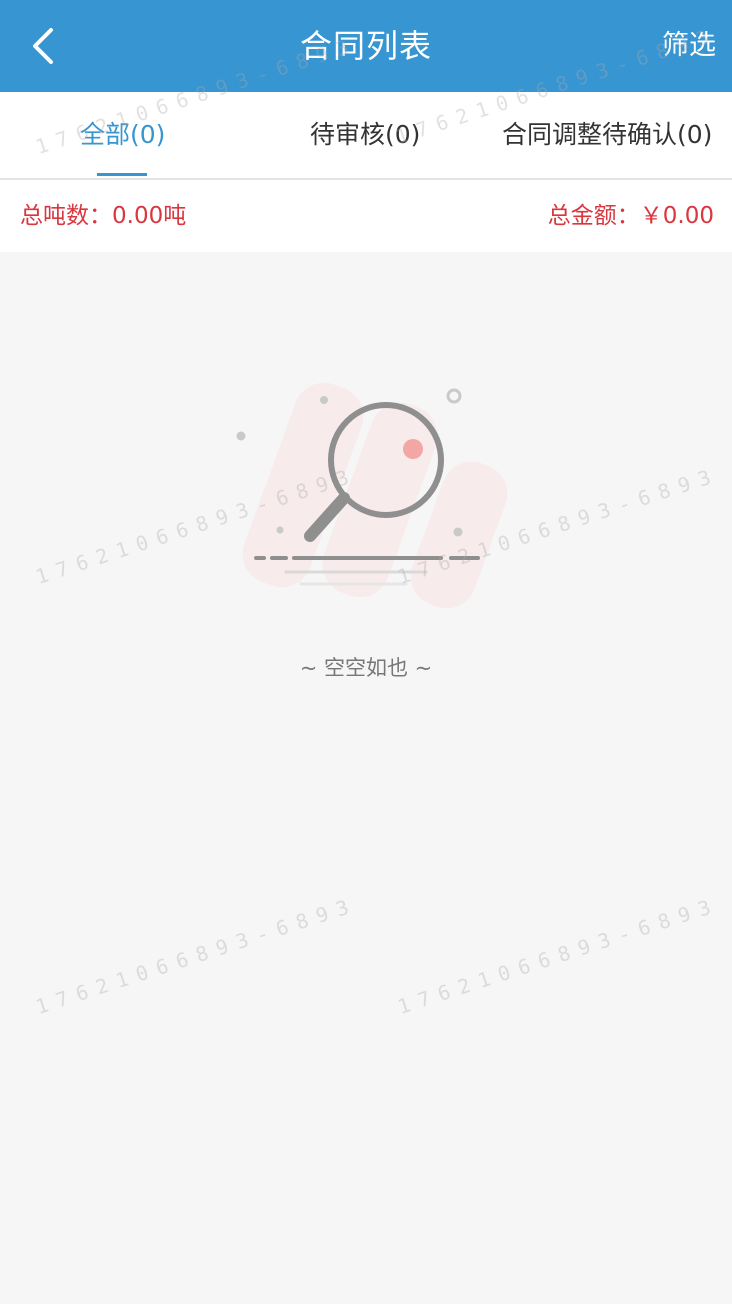 This screenshot has width=732, height=1304. I want to click on empty-state-text: ~ 空空如也 ~, so click(366, 668).